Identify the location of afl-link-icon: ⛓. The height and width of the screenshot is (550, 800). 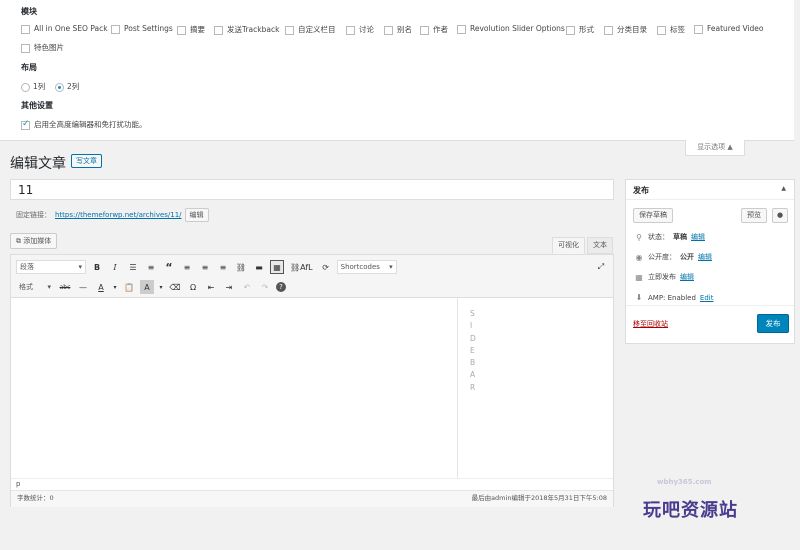
(295, 267).